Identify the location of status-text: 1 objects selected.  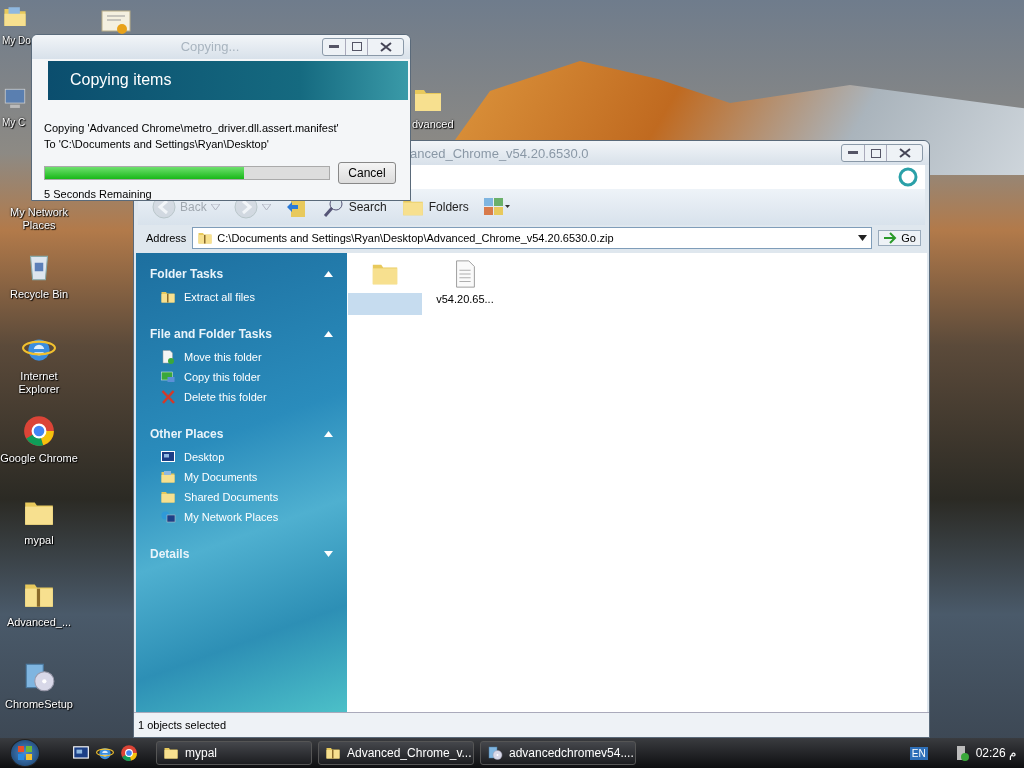
(182, 725).